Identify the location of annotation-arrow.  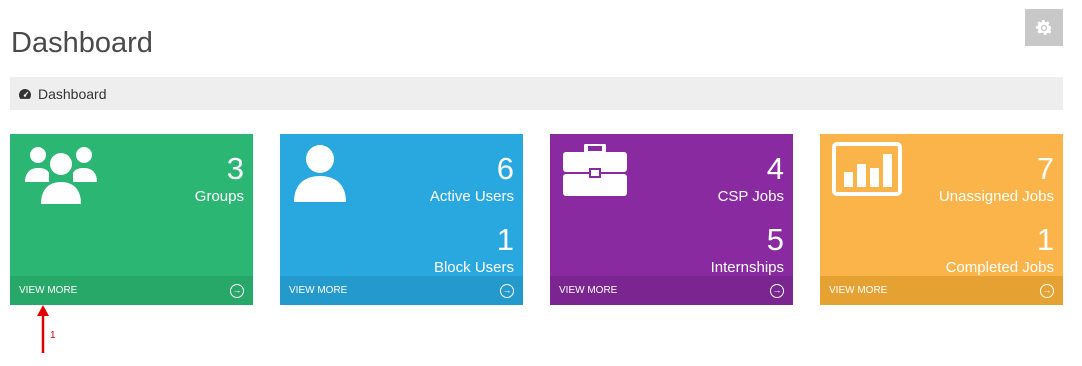
(43, 329).